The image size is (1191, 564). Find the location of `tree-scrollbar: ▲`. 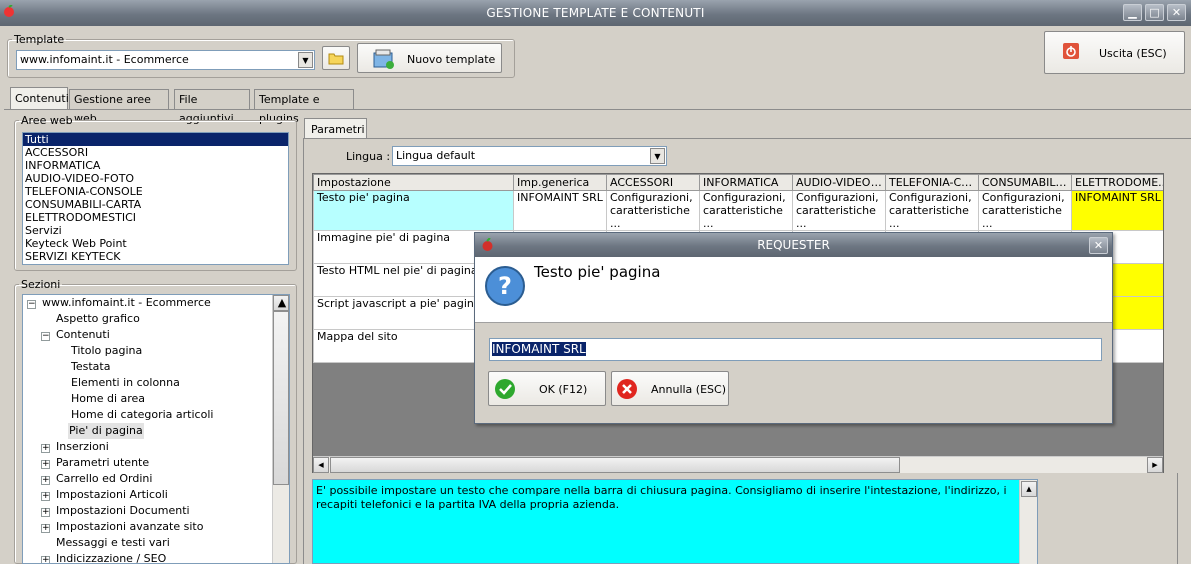

tree-scrollbar: ▲ is located at coordinates (280, 429).